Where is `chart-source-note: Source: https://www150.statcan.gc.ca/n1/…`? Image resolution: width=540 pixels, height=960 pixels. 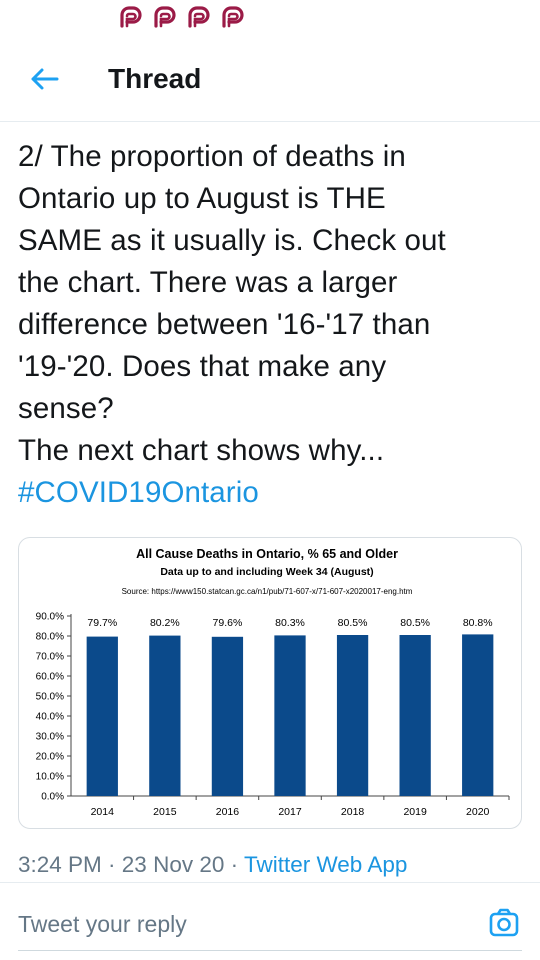
chart-source-note: Source: https://www150.statcan.gc.ca/n1/… is located at coordinates (267, 591).